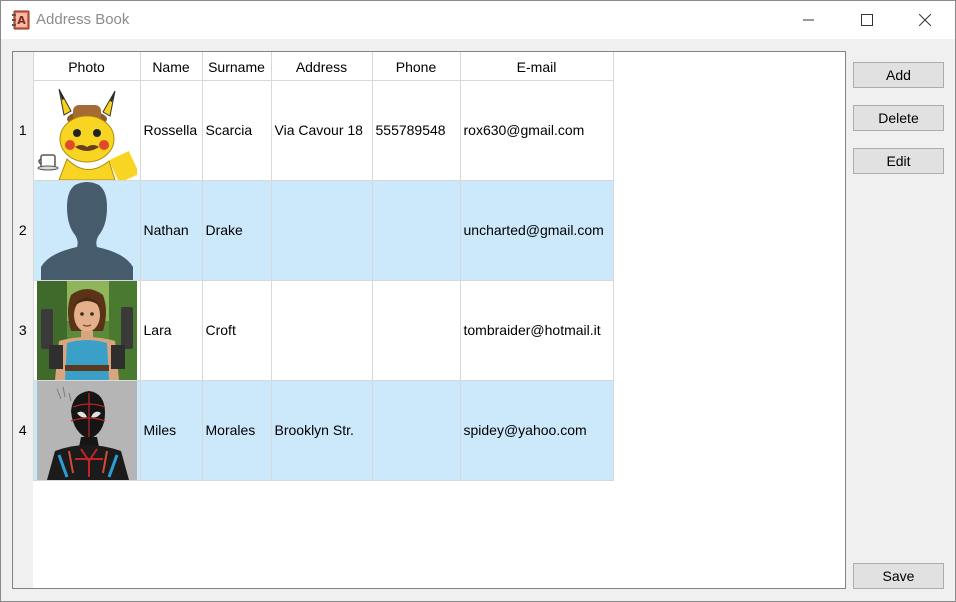 The width and height of the screenshot is (956, 602). I want to click on row-header: 2, so click(23, 230).